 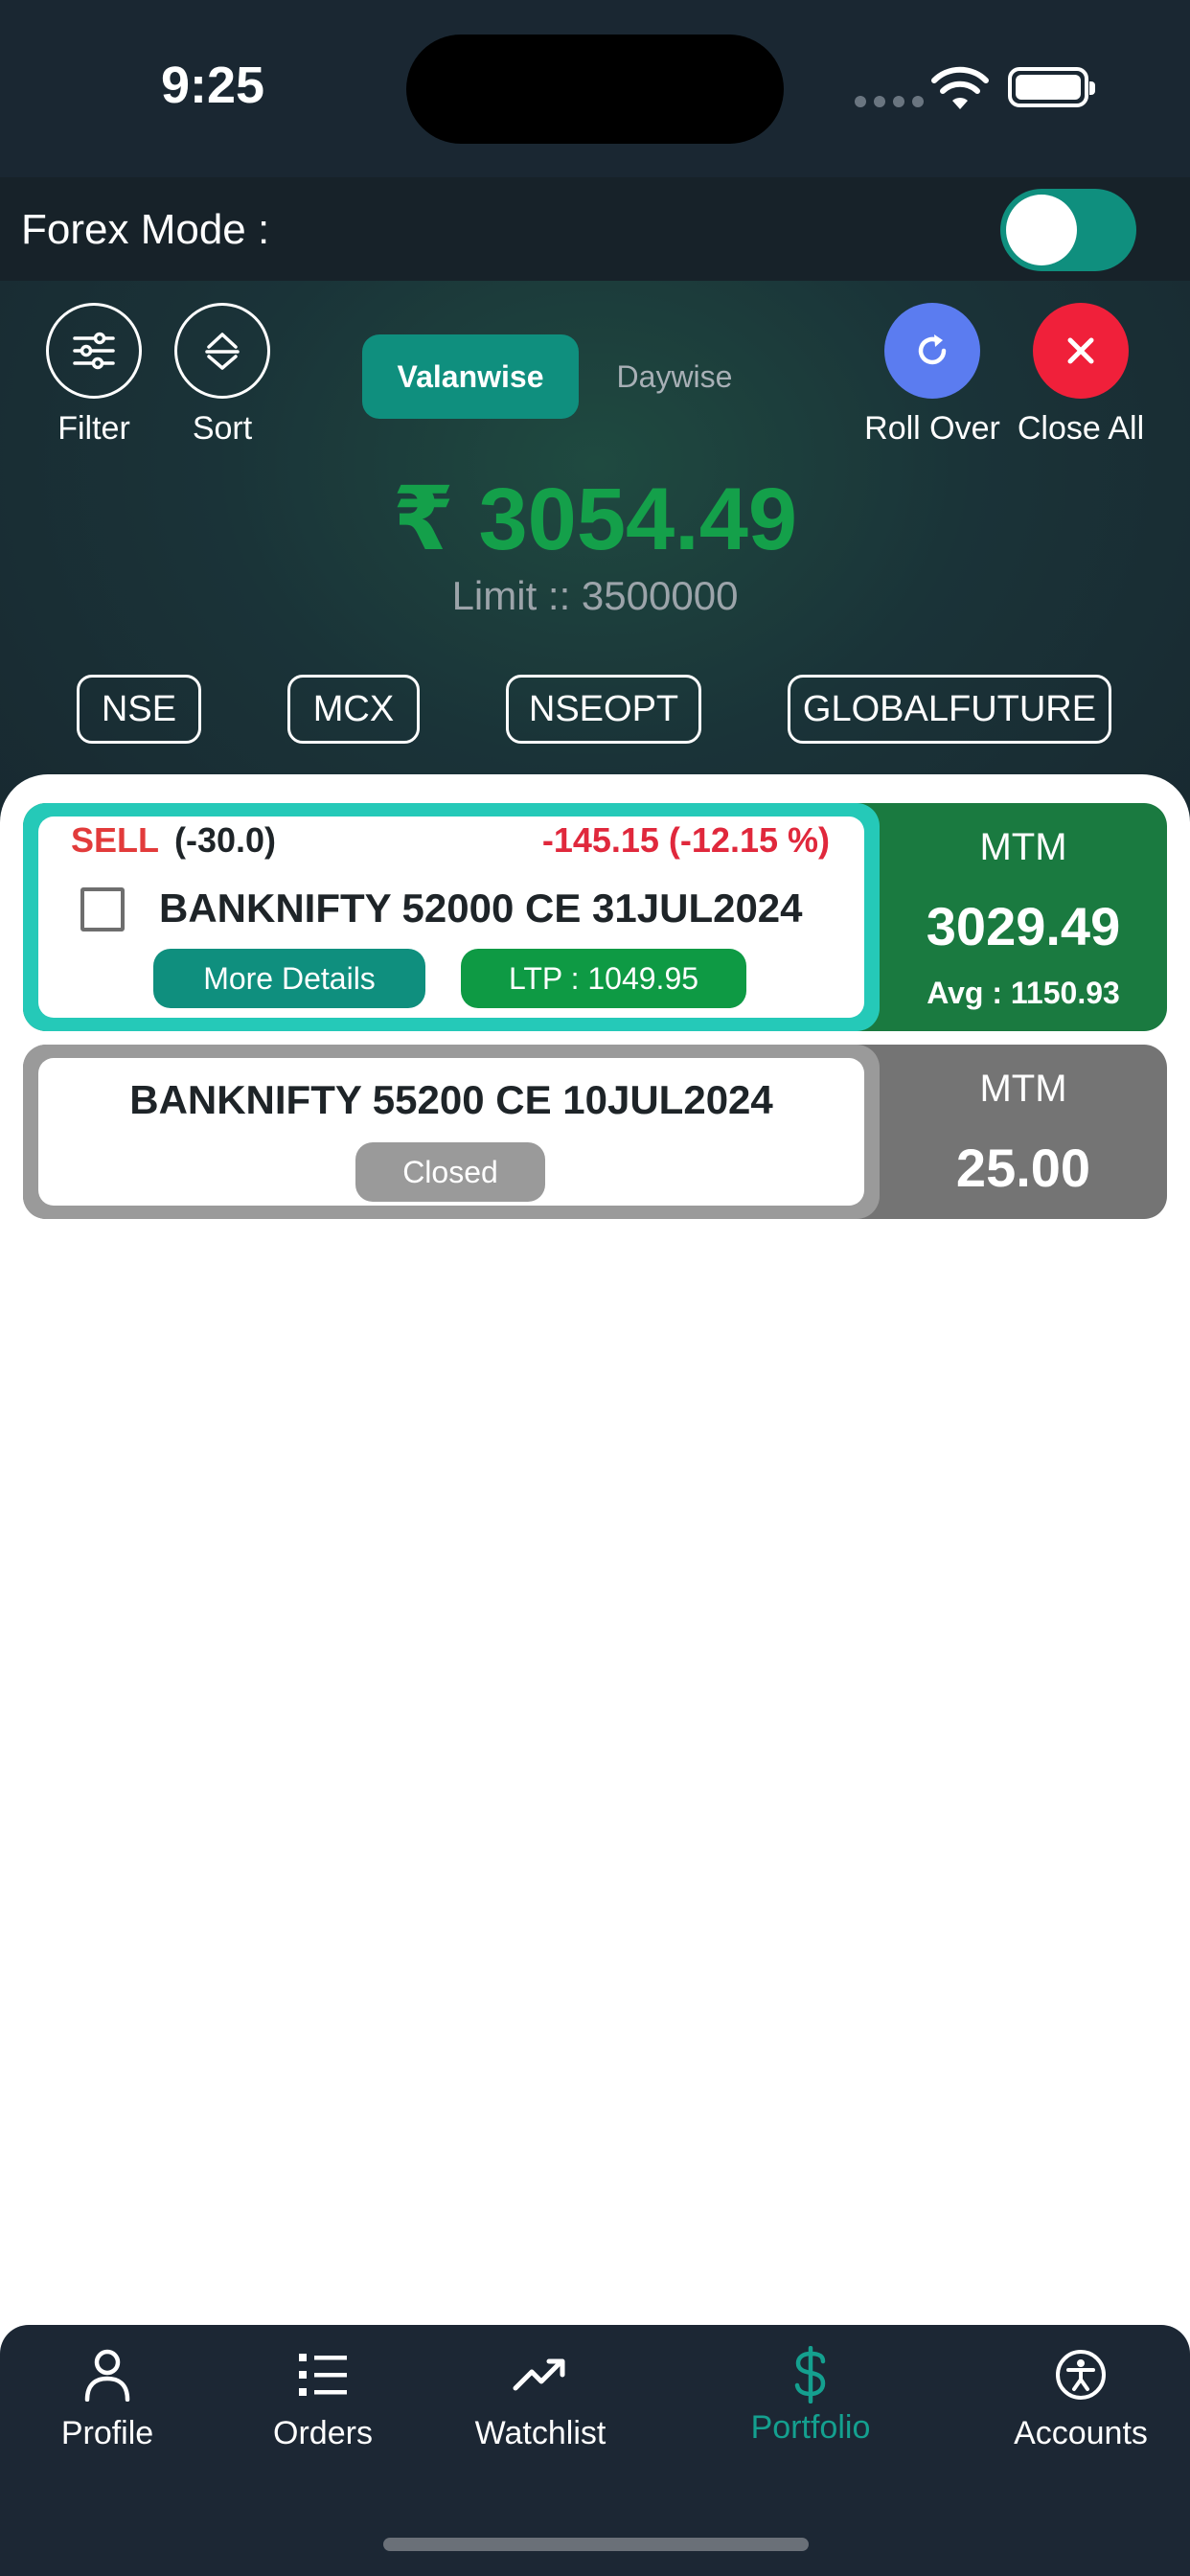 What do you see at coordinates (1051, 87) in the screenshot?
I see `battery-icon` at bounding box center [1051, 87].